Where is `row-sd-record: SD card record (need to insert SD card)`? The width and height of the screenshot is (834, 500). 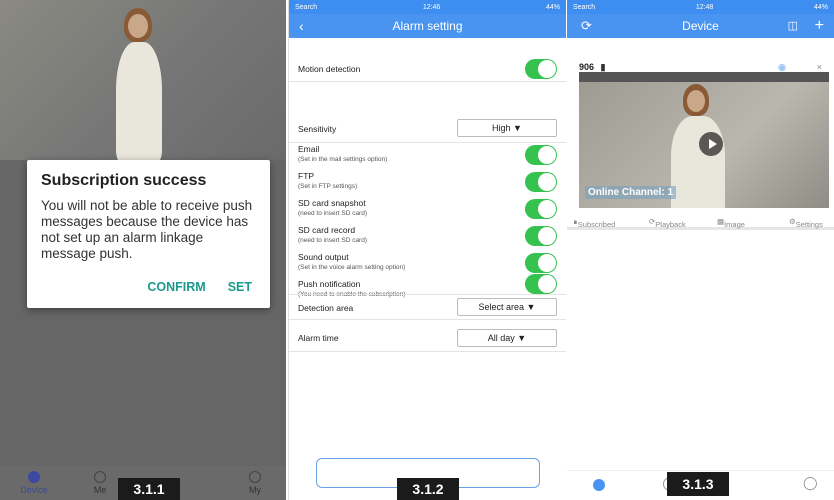 row-sd-record: SD card record (need to insert SD card) is located at coordinates (427, 235).